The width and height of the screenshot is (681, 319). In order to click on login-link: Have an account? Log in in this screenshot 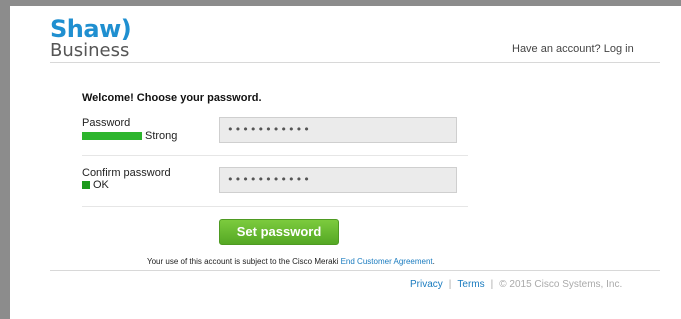, I will do `click(573, 49)`.